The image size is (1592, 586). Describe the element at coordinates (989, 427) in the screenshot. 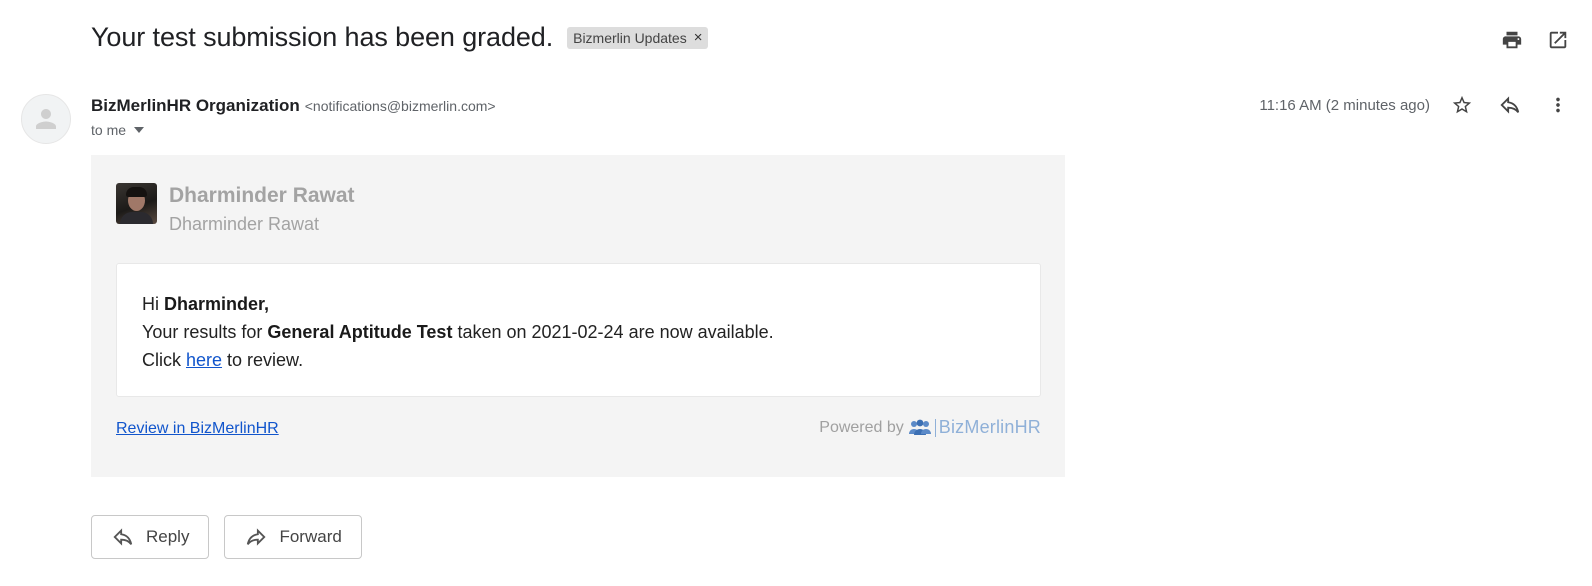

I see `brand-name: BizMerlinHR` at that location.